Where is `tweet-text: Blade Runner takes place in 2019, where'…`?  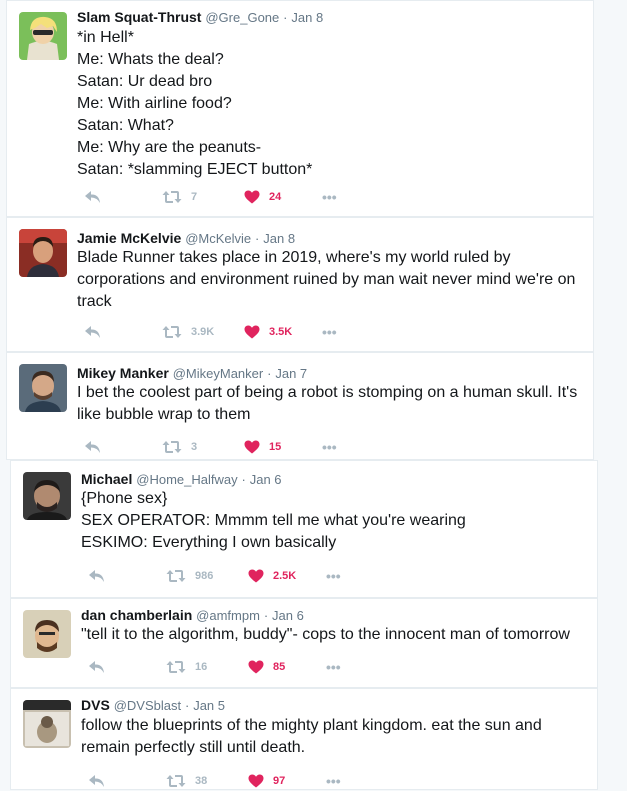 tweet-text: Blade Runner takes place in 2019, where'… is located at coordinates (326, 279).